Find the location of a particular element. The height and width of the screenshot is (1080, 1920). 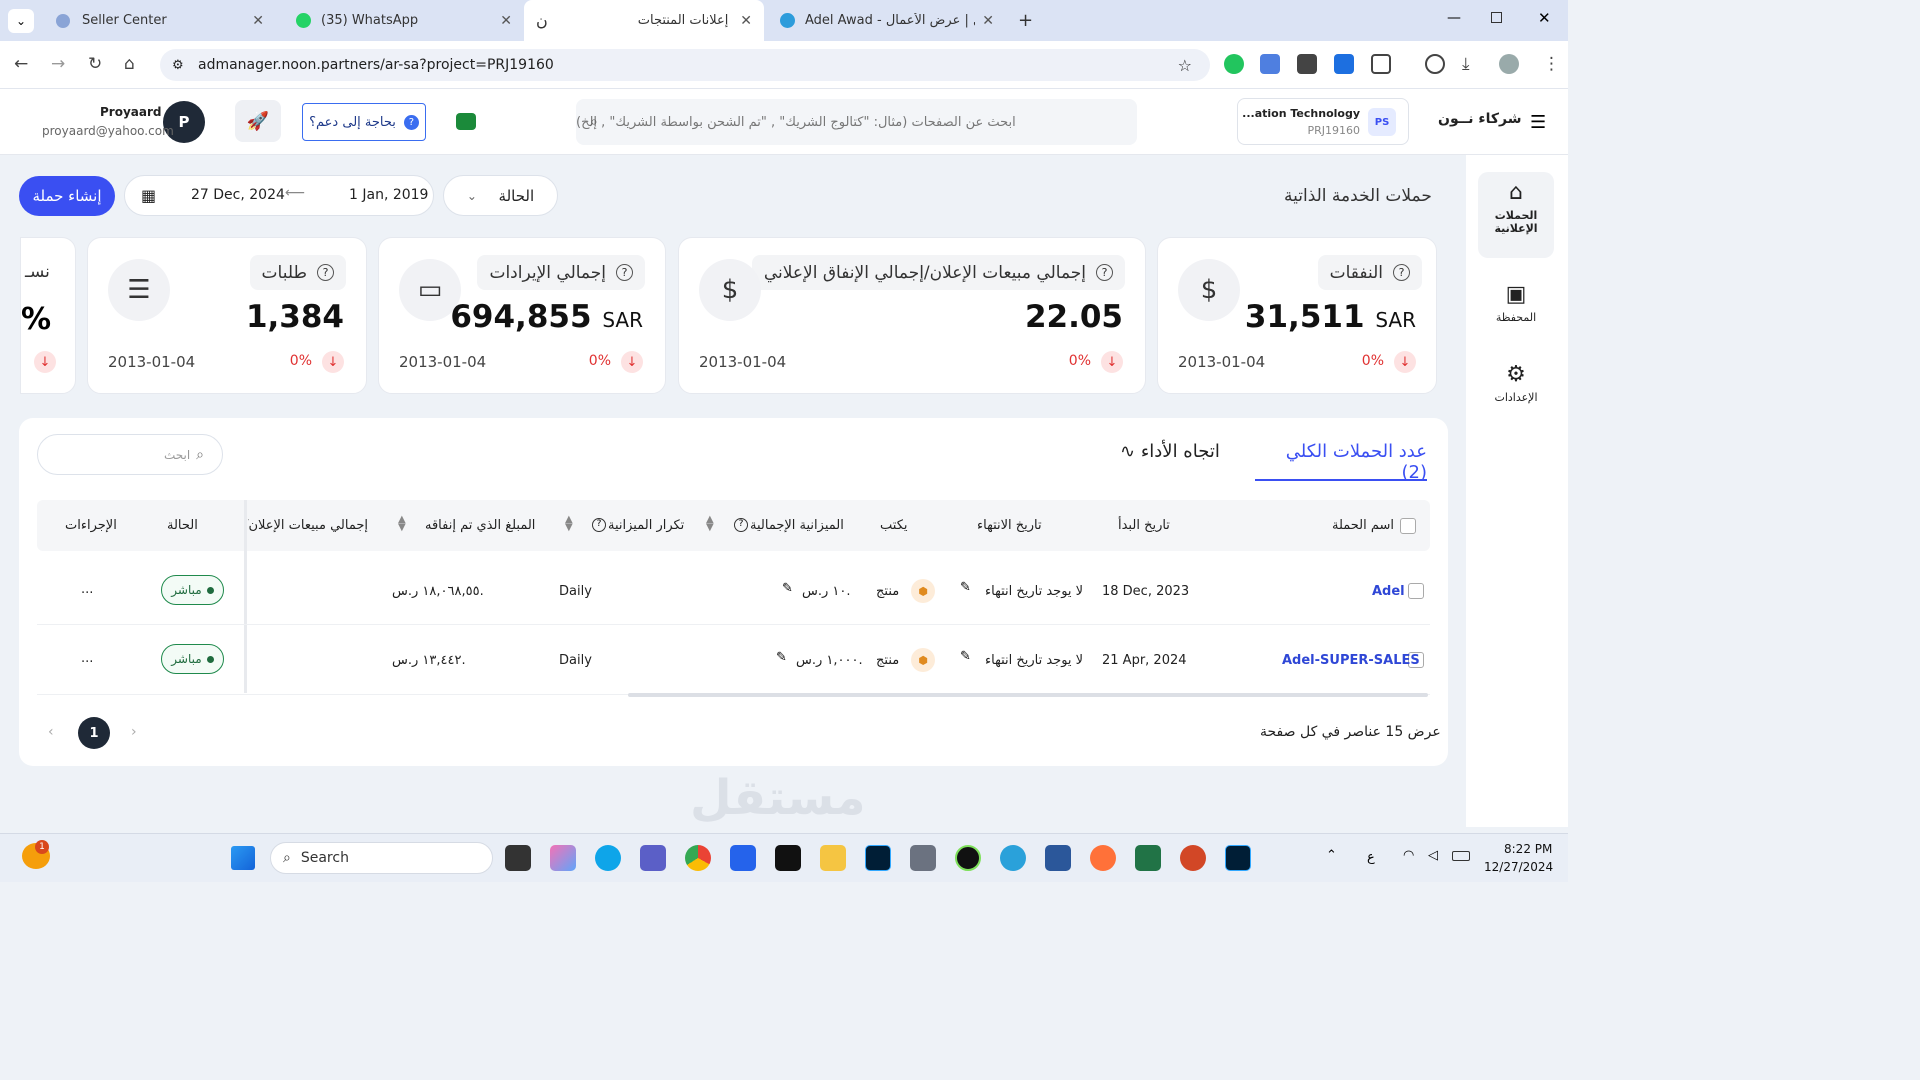

tab-performance-trend: ∿ اتجاه الأداء is located at coordinates (1170, 451).